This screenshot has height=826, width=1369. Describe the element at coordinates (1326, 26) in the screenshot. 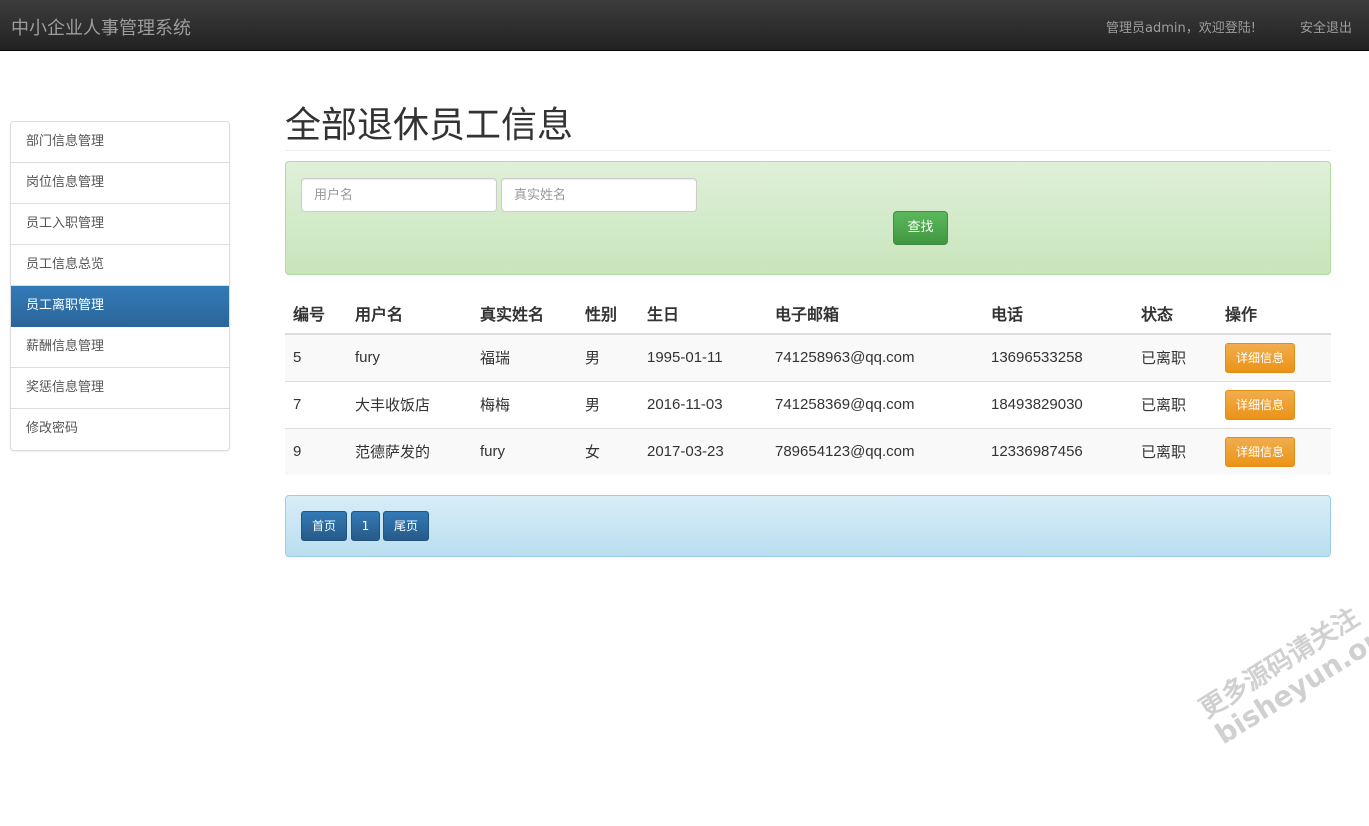

I see `logout-link: 安全退出` at that location.